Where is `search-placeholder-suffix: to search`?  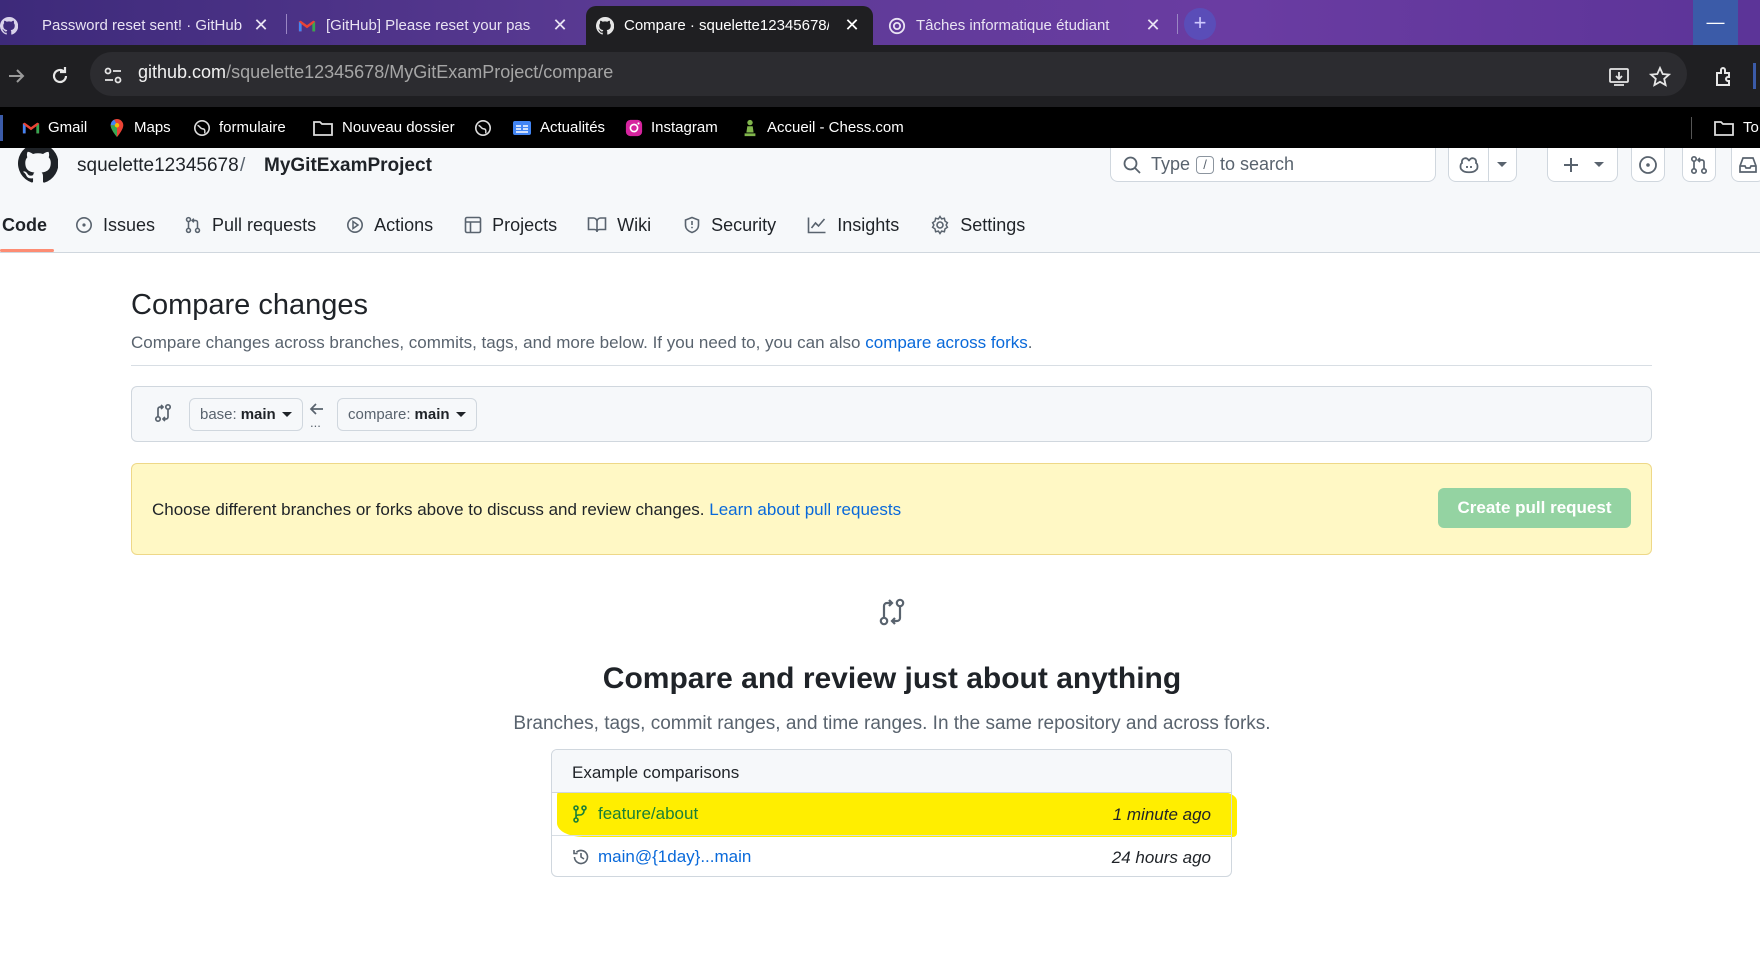
search-placeholder-suffix: to search is located at coordinates (1257, 164).